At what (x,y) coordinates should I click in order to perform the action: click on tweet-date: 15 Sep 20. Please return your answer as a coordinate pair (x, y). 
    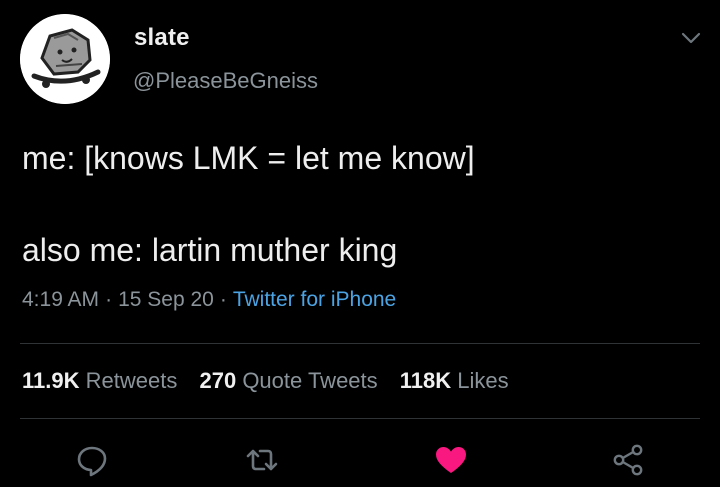
    Looking at the image, I should click on (166, 299).